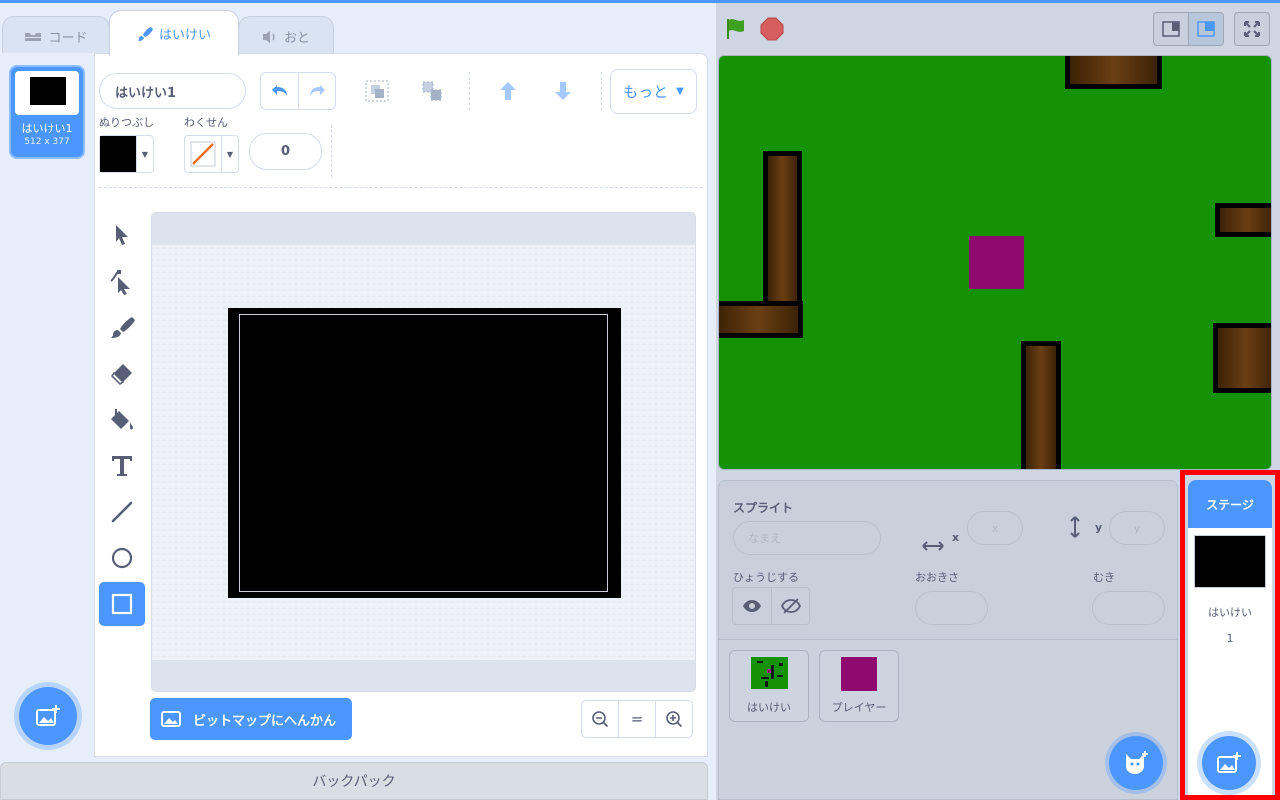 The width and height of the screenshot is (1280, 800). What do you see at coordinates (122, 604) in the screenshot?
I see `rectangle-tool` at bounding box center [122, 604].